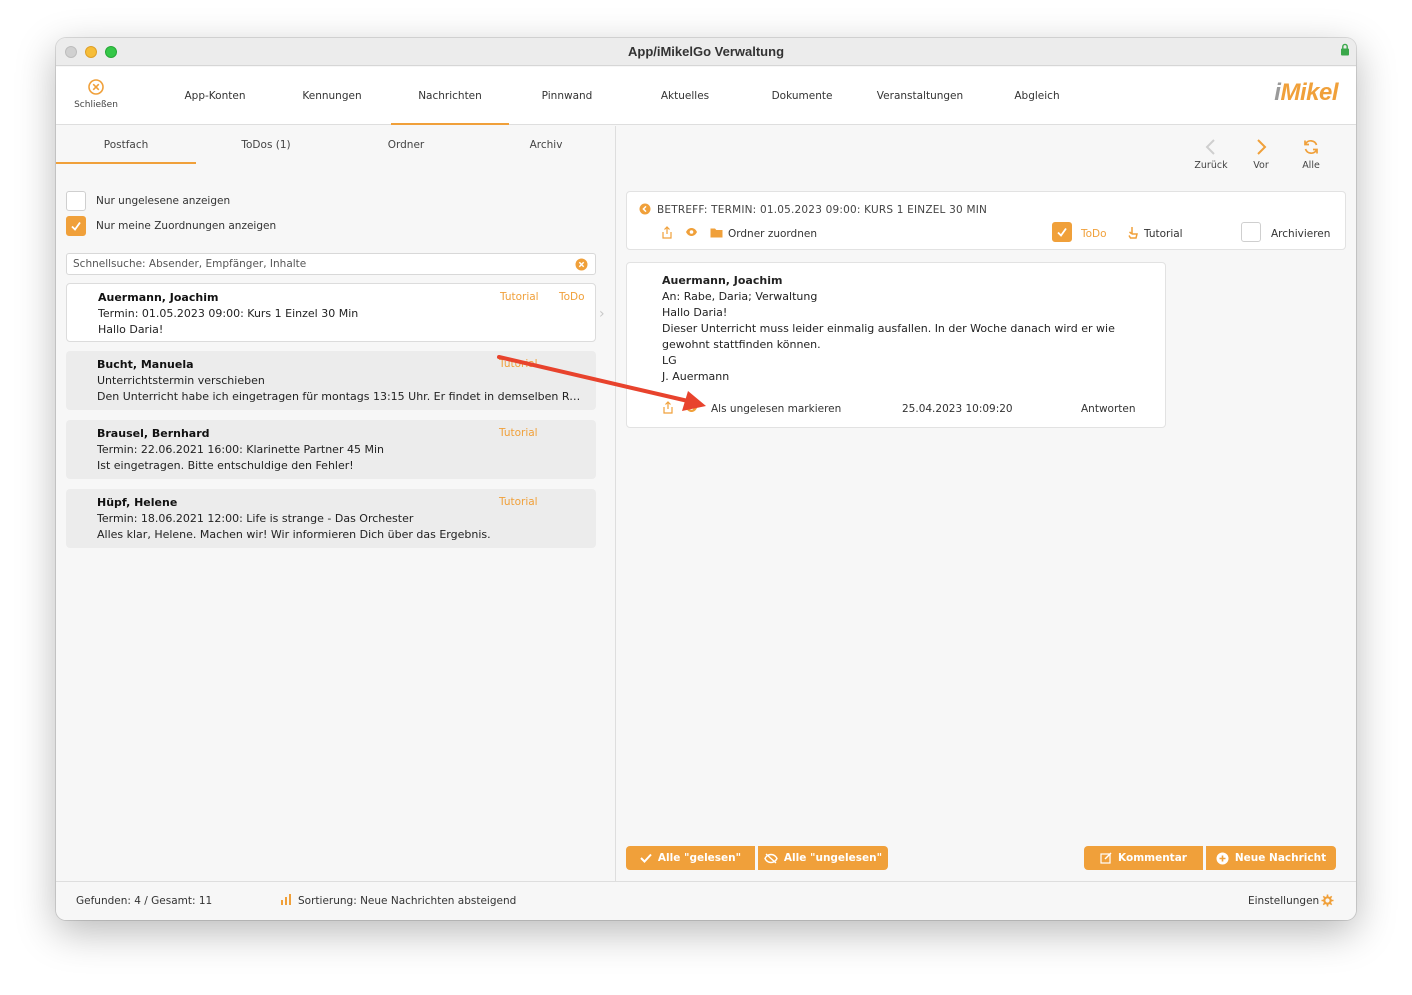  What do you see at coordinates (1133, 234) in the screenshot?
I see `tutorial-hand-icon` at bounding box center [1133, 234].